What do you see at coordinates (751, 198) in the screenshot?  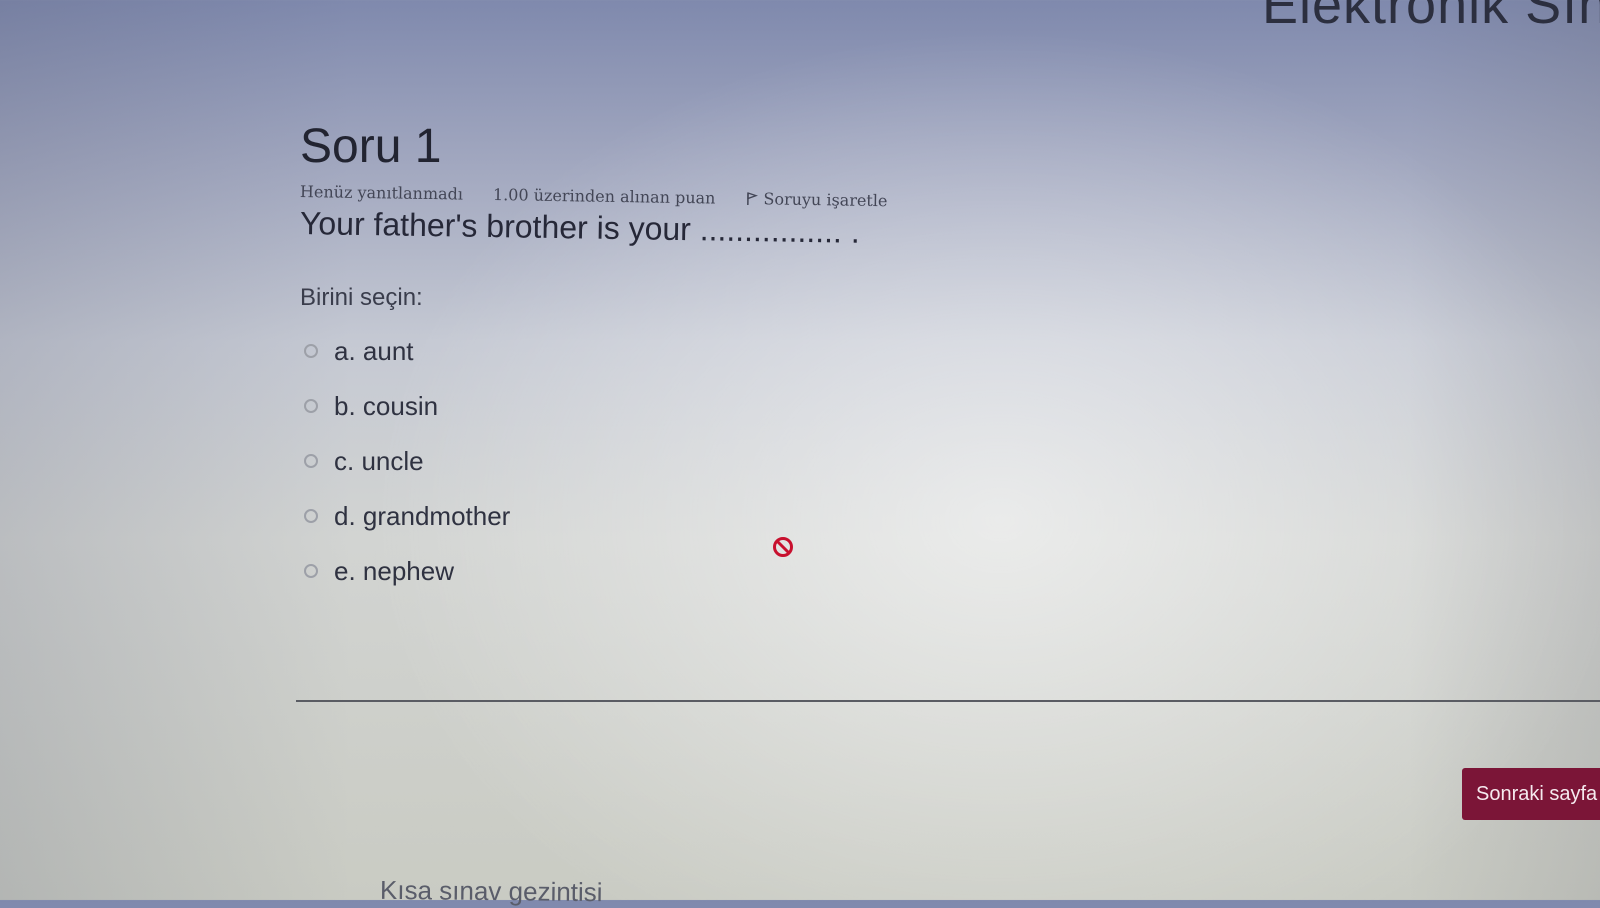 I see `flag-icon` at bounding box center [751, 198].